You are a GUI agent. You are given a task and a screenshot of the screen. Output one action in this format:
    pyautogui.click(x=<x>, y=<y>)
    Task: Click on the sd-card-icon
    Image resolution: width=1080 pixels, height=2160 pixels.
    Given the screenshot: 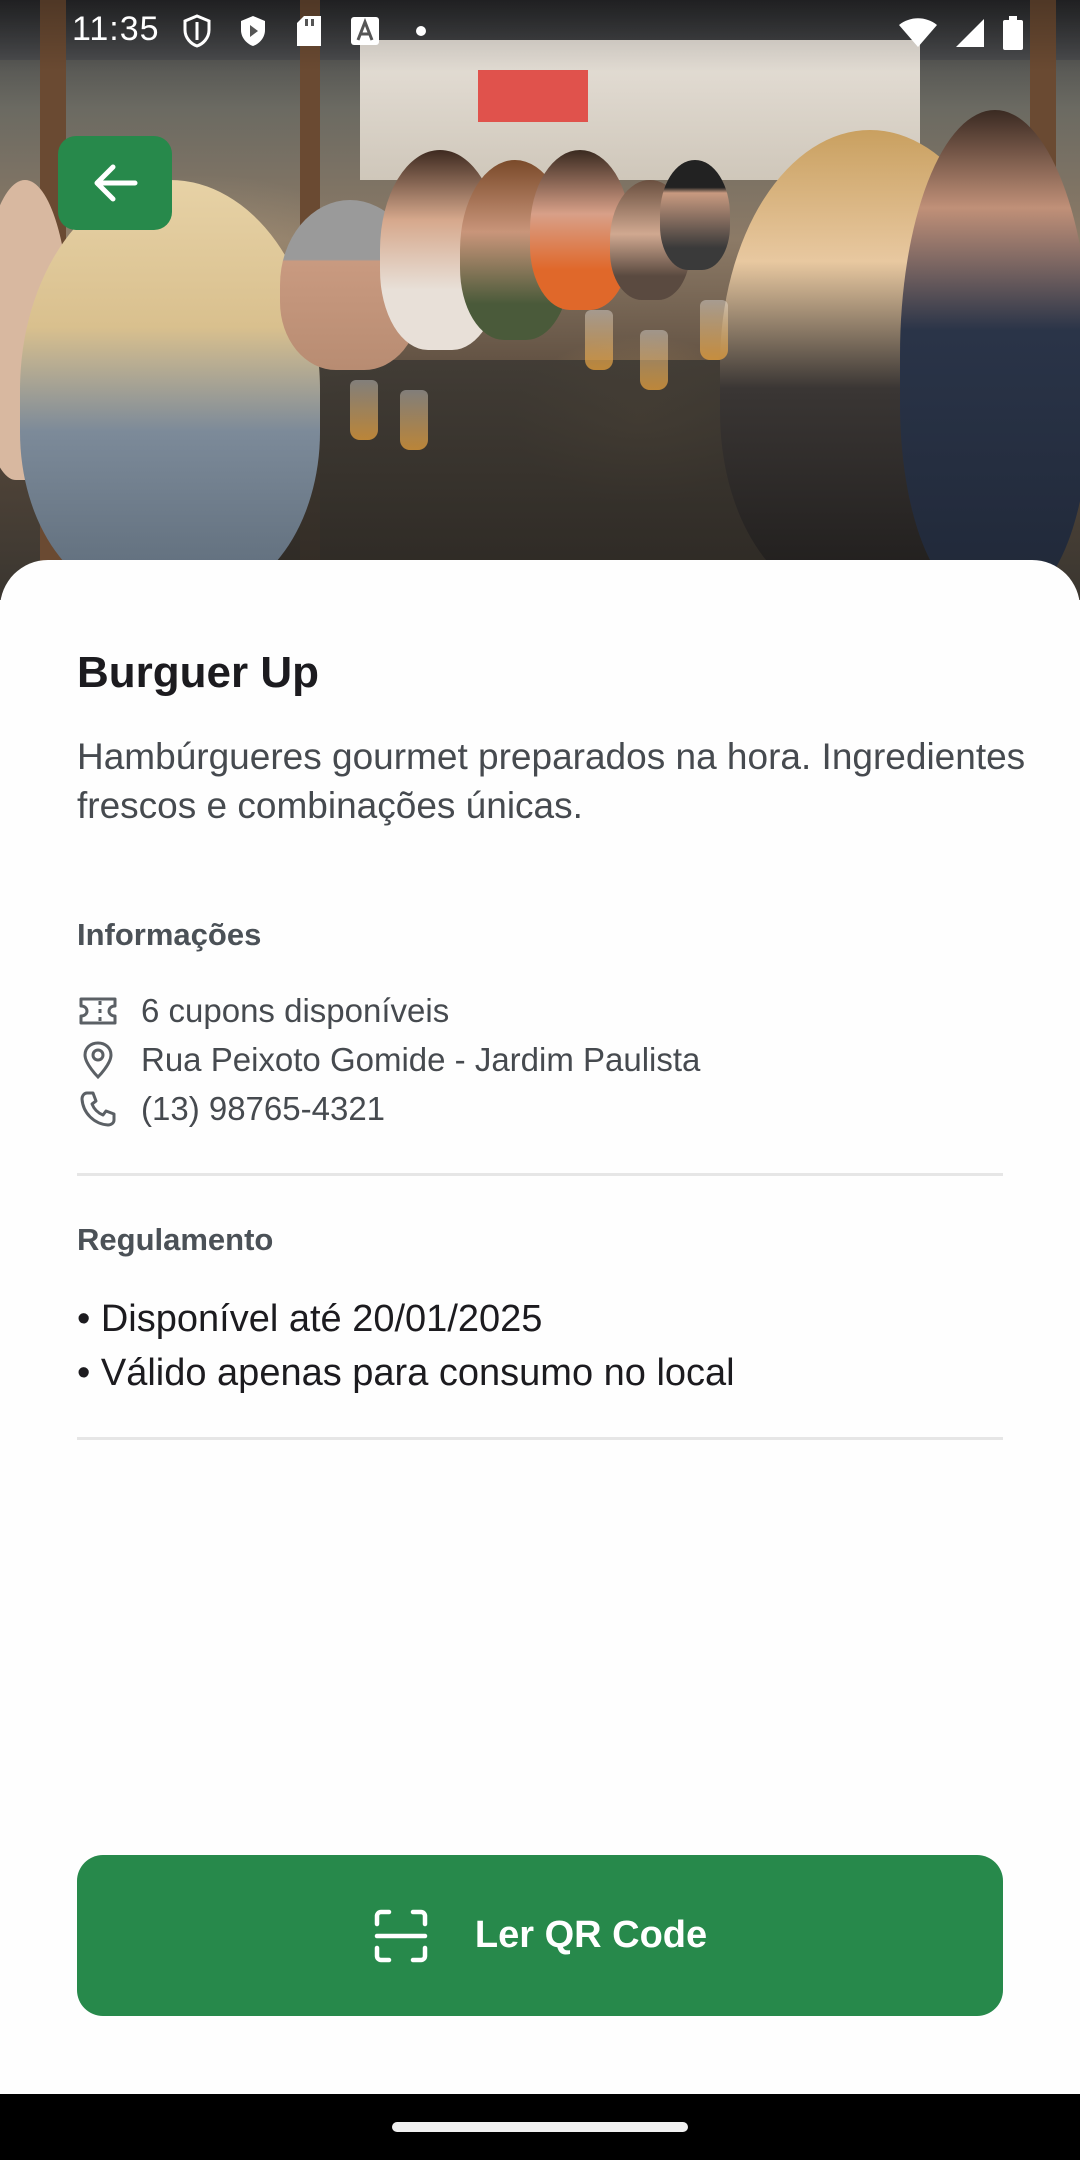 What is the action you would take?
    pyautogui.click(x=309, y=31)
    